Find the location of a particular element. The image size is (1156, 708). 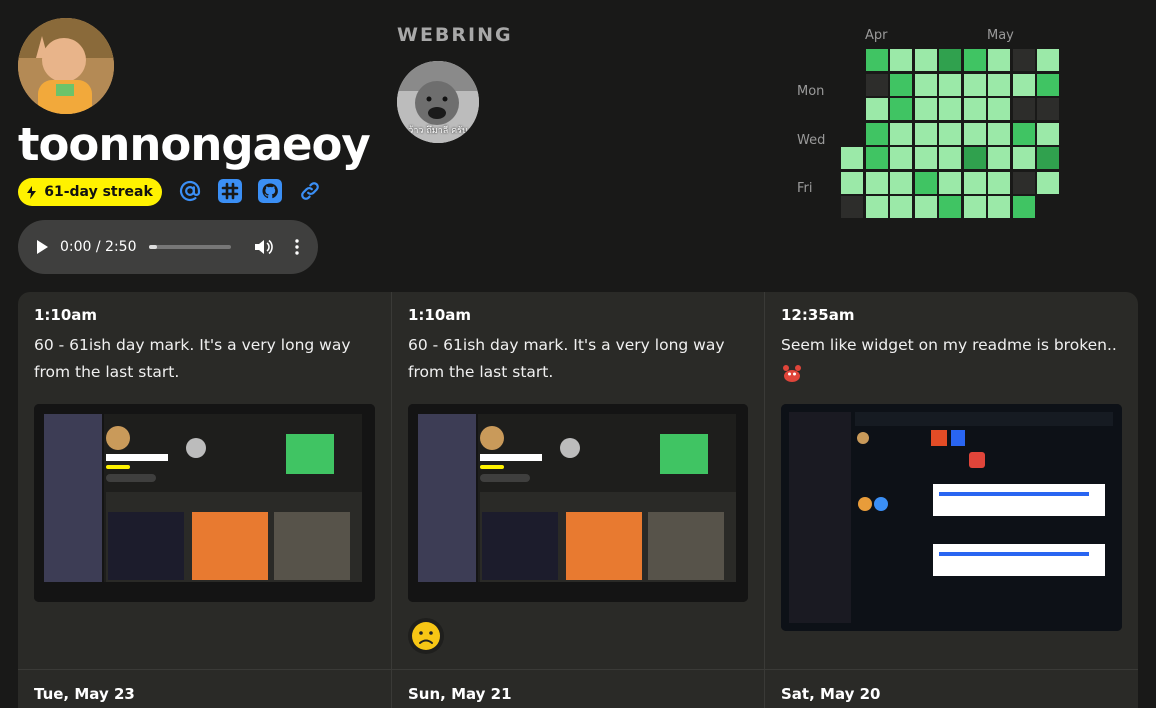

day-label: Fri is located at coordinates (805, 188).